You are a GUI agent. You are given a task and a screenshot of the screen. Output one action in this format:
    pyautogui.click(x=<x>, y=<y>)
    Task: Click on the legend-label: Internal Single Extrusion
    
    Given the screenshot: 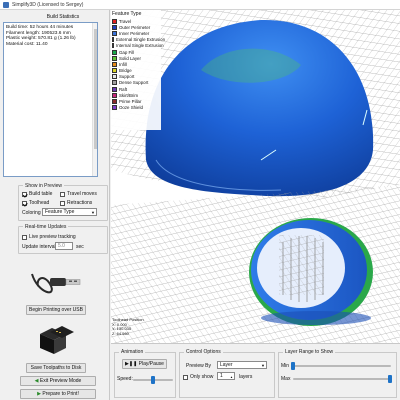 What is the action you would take?
    pyautogui.click(x=140, y=46)
    